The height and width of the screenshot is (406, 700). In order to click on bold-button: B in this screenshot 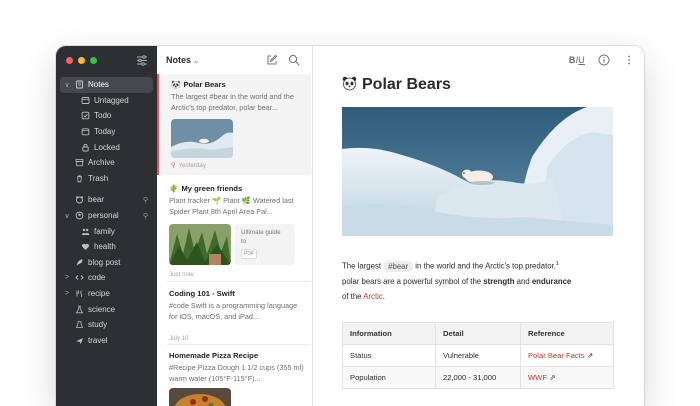, I will do `click(572, 60)`.